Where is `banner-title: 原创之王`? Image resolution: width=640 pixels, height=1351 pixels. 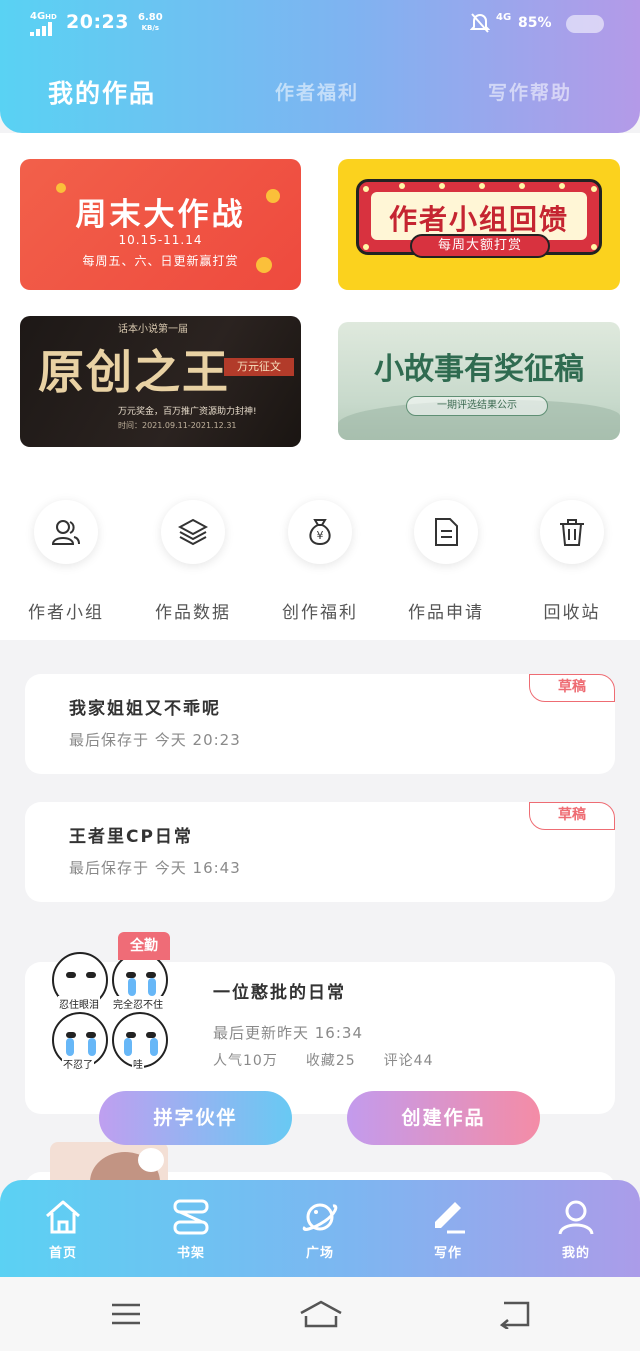 banner-title: 原创之王 is located at coordinates (134, 372).